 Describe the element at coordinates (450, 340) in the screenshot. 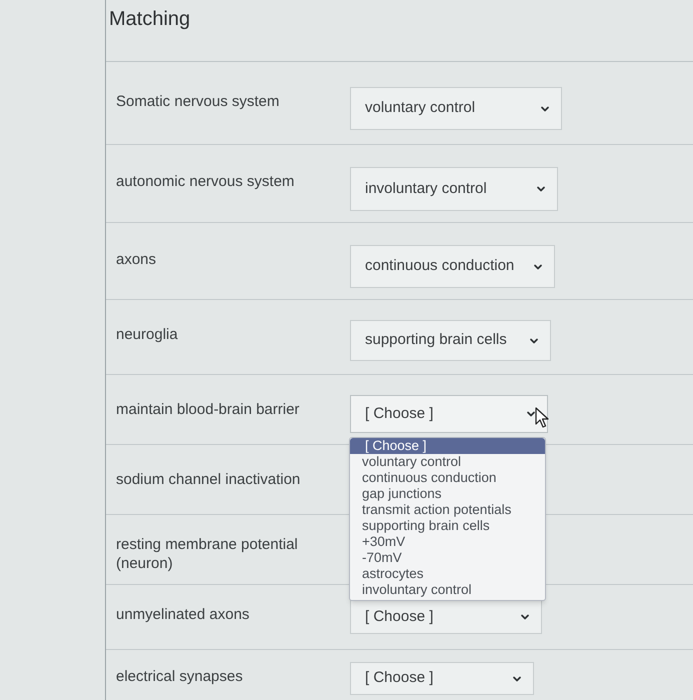

I see `answer-select: supporting brain cells` at that location.